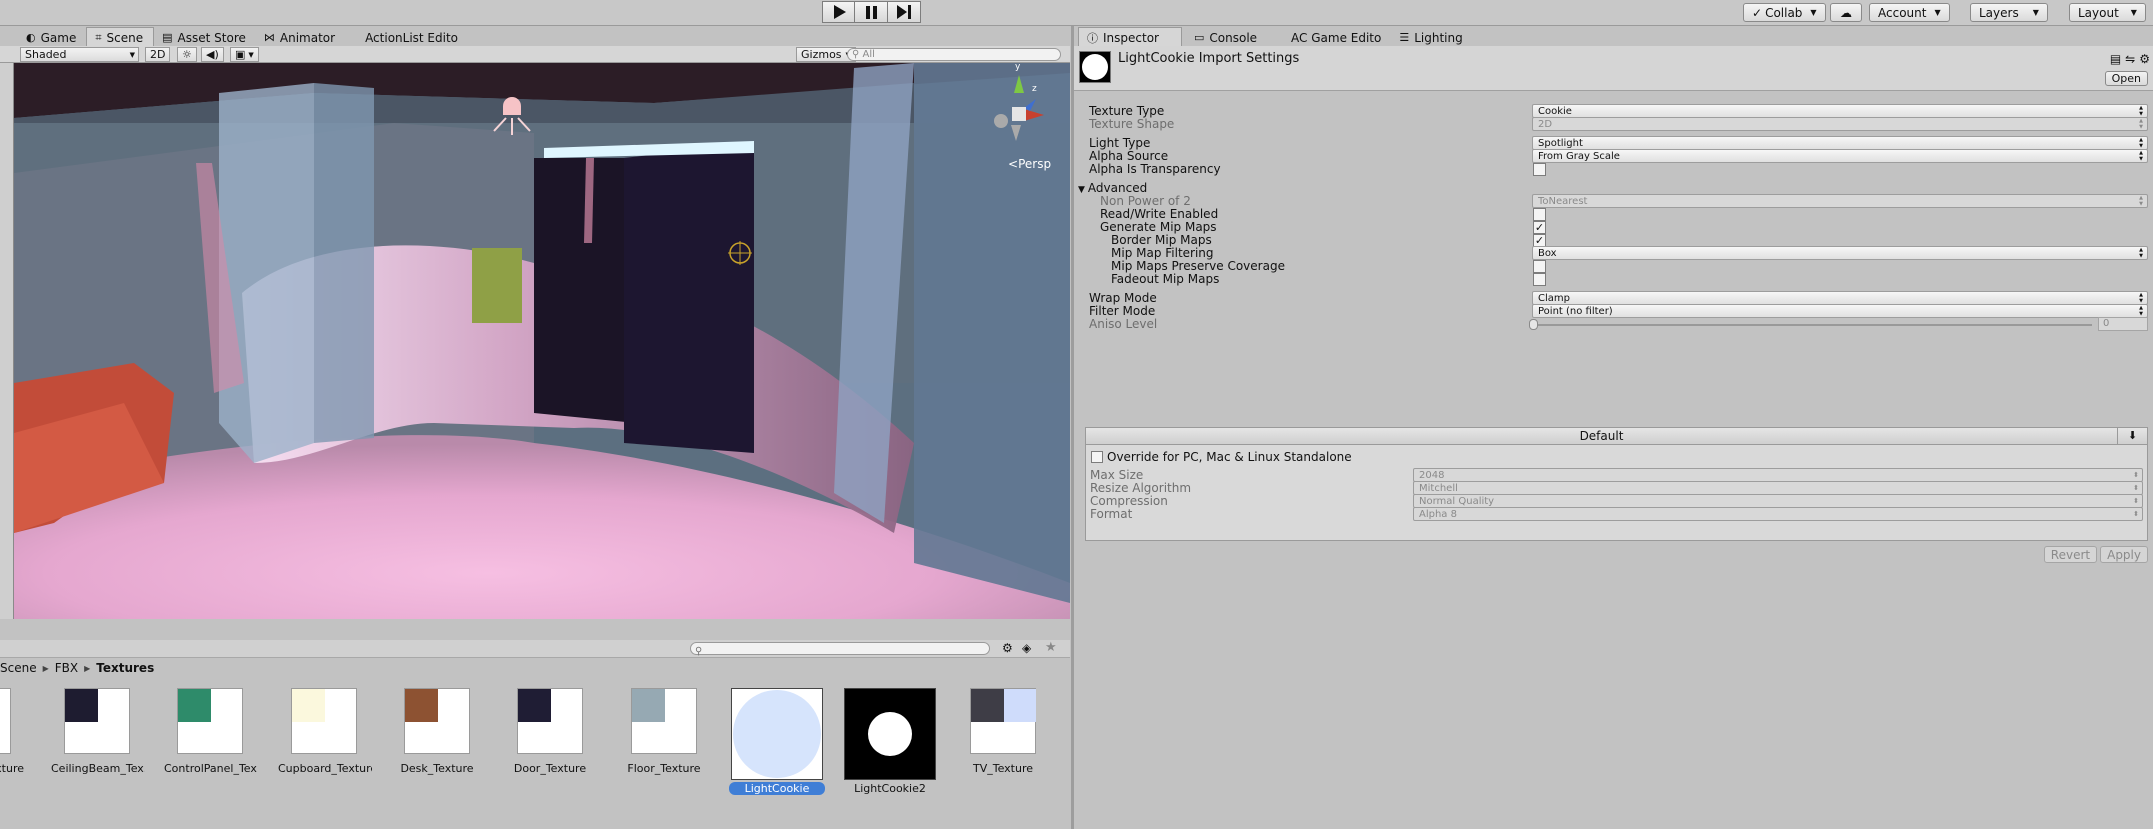  Describe the element at coordinates (1051, 647) in the screenshot. I see `favorite-star-icon: ★` at that location.